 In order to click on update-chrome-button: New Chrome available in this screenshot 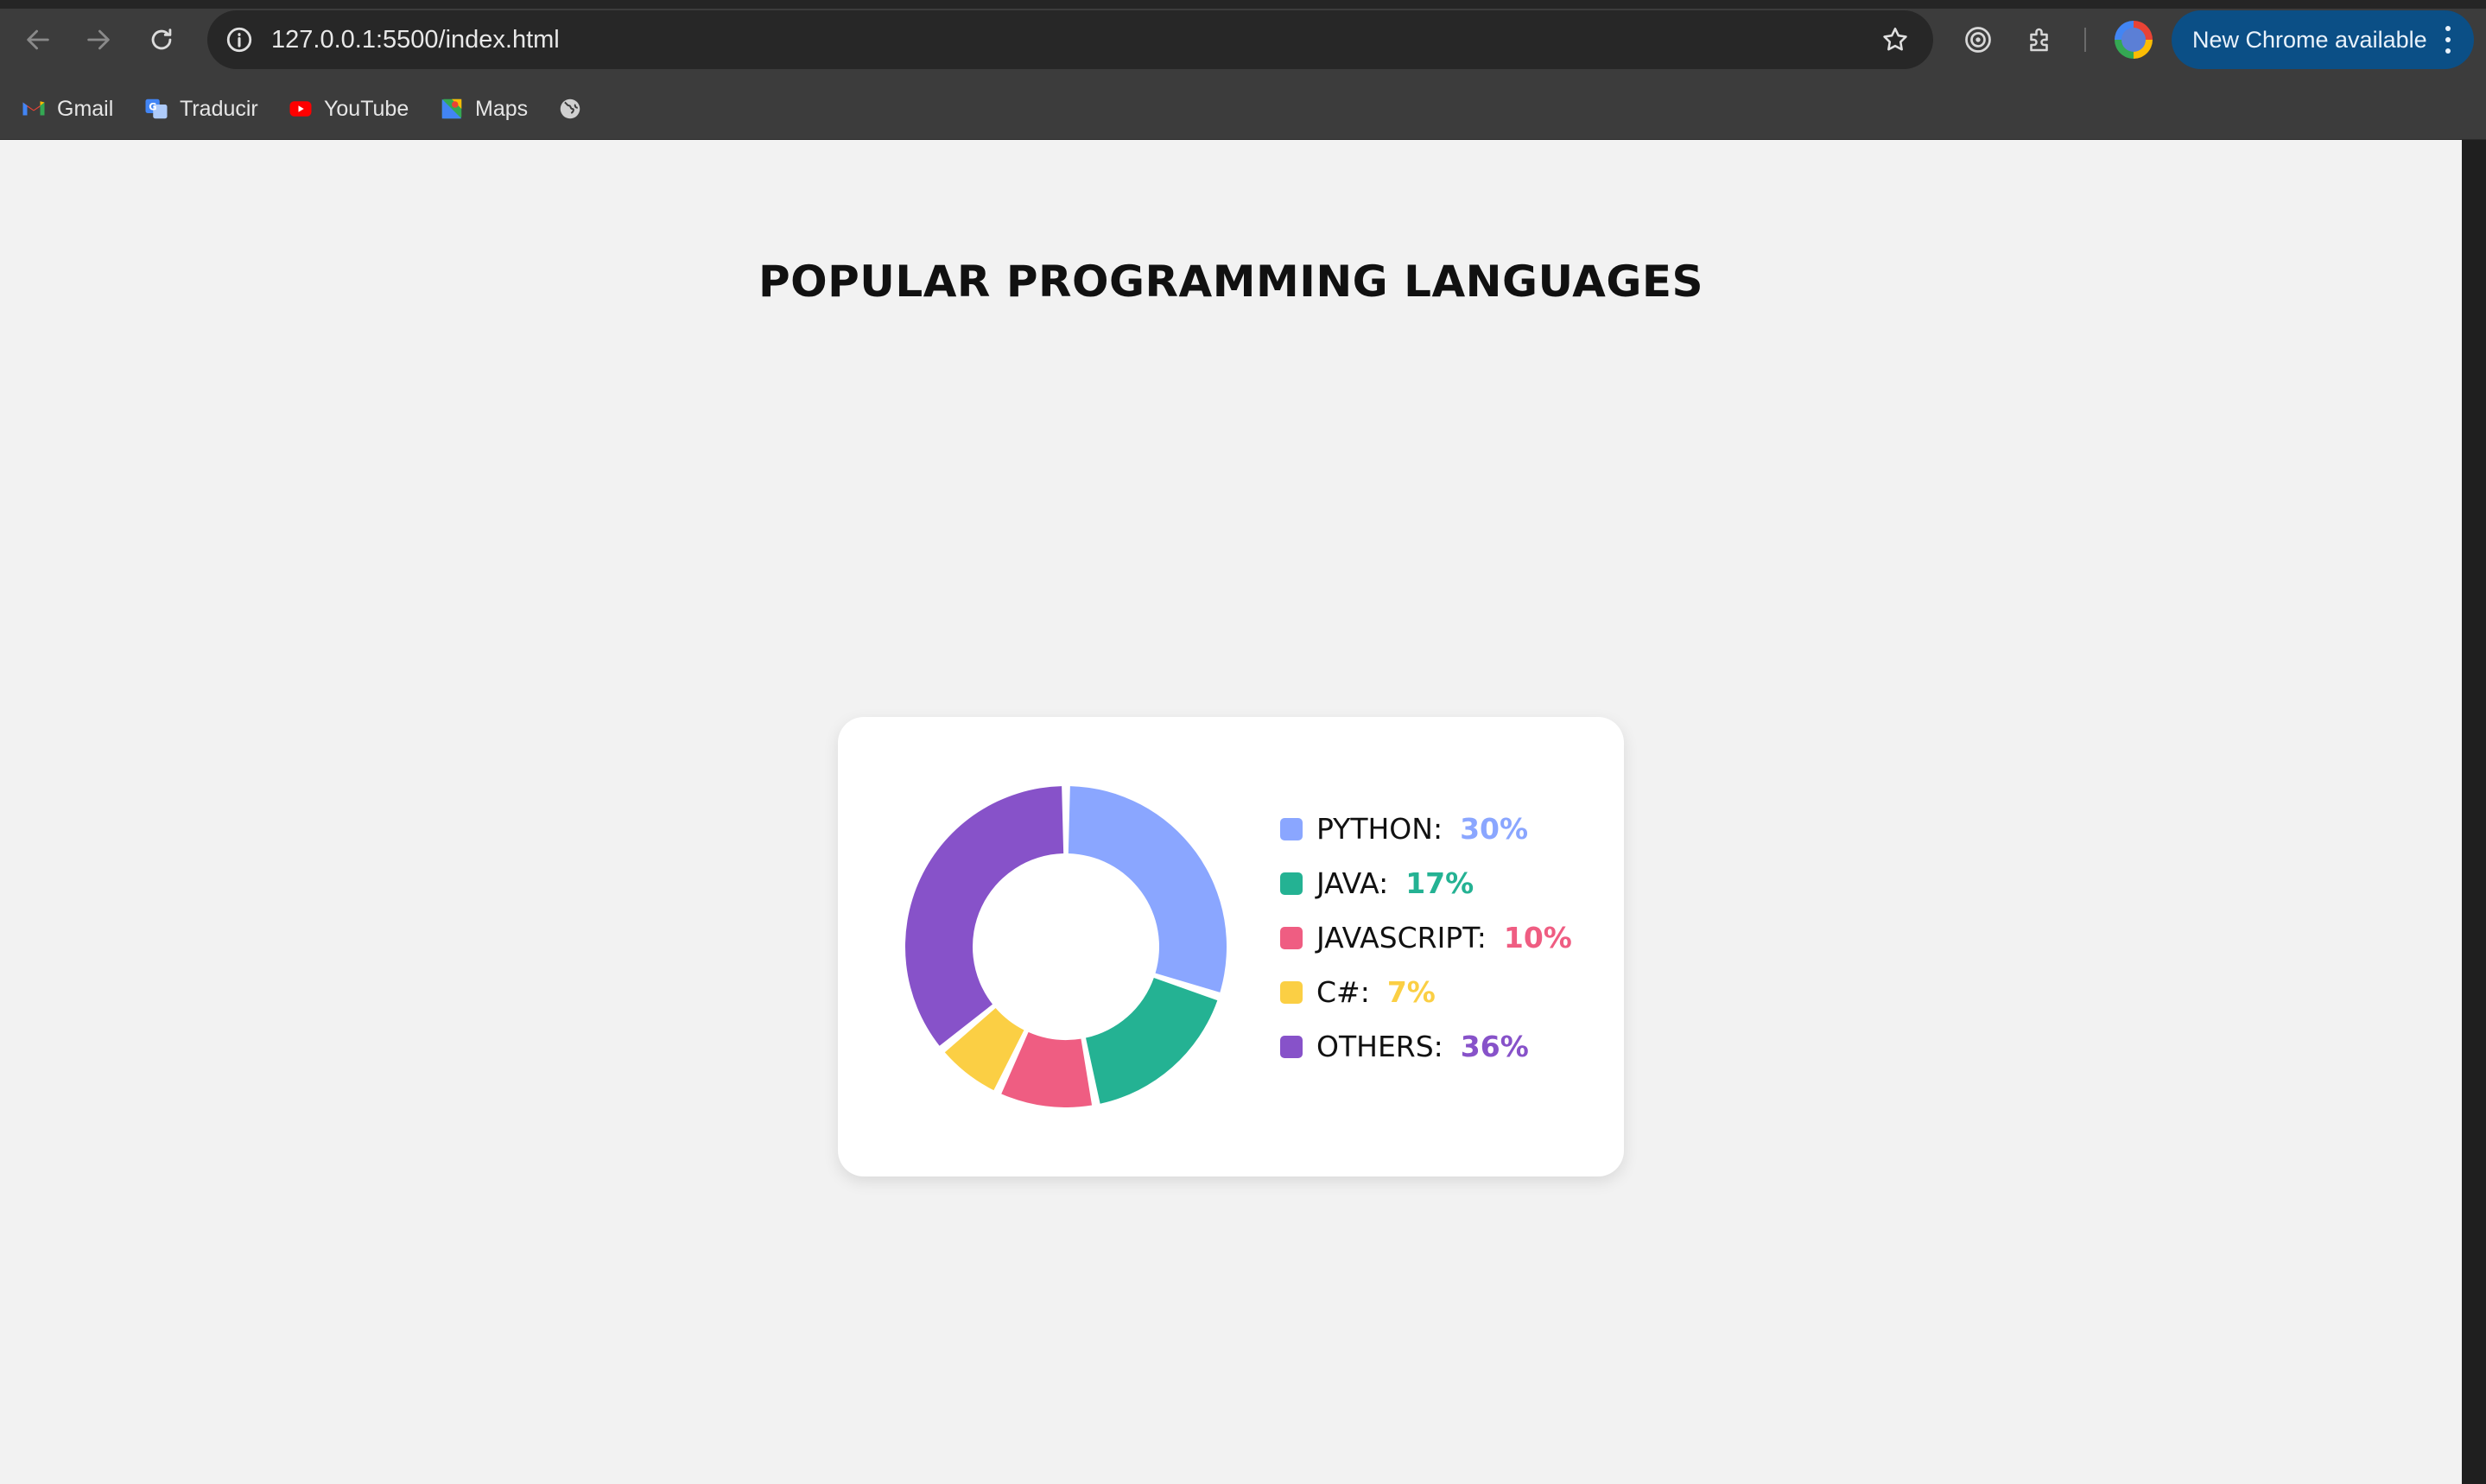, I will do `click(2323, 39)`.